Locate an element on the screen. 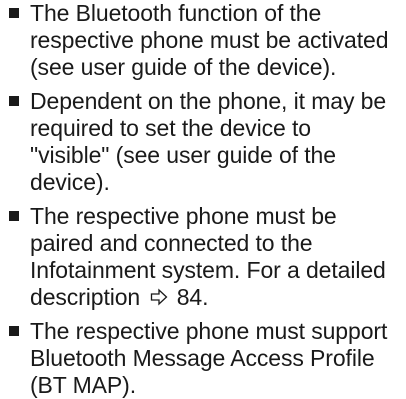 This screenshot has height=399, width=406. page-reference-arrow-icon is located at coordinates (159, 297).